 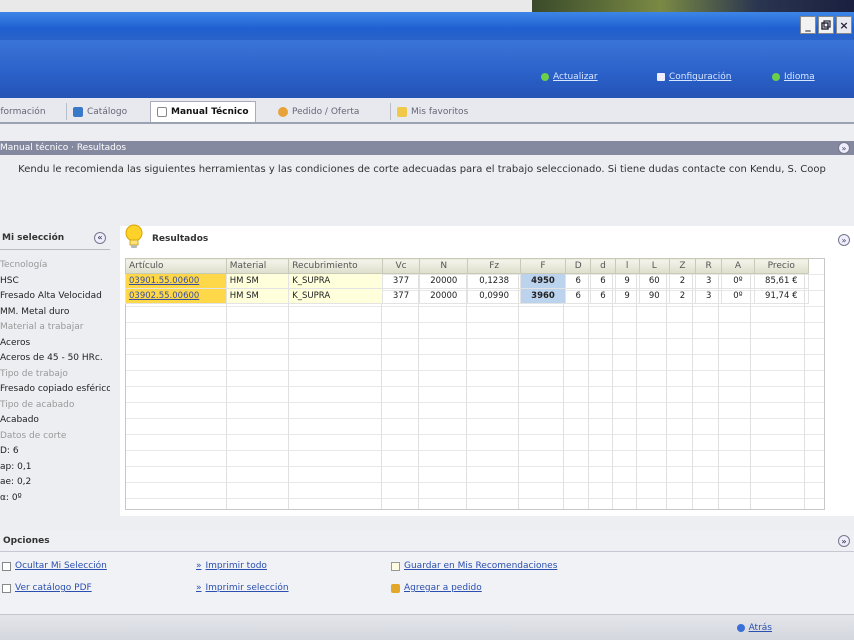 What do you see at coordinates (575, 77) in the screenshot?
I see `link-label: Actualizar` at bounding box center [575, 77].